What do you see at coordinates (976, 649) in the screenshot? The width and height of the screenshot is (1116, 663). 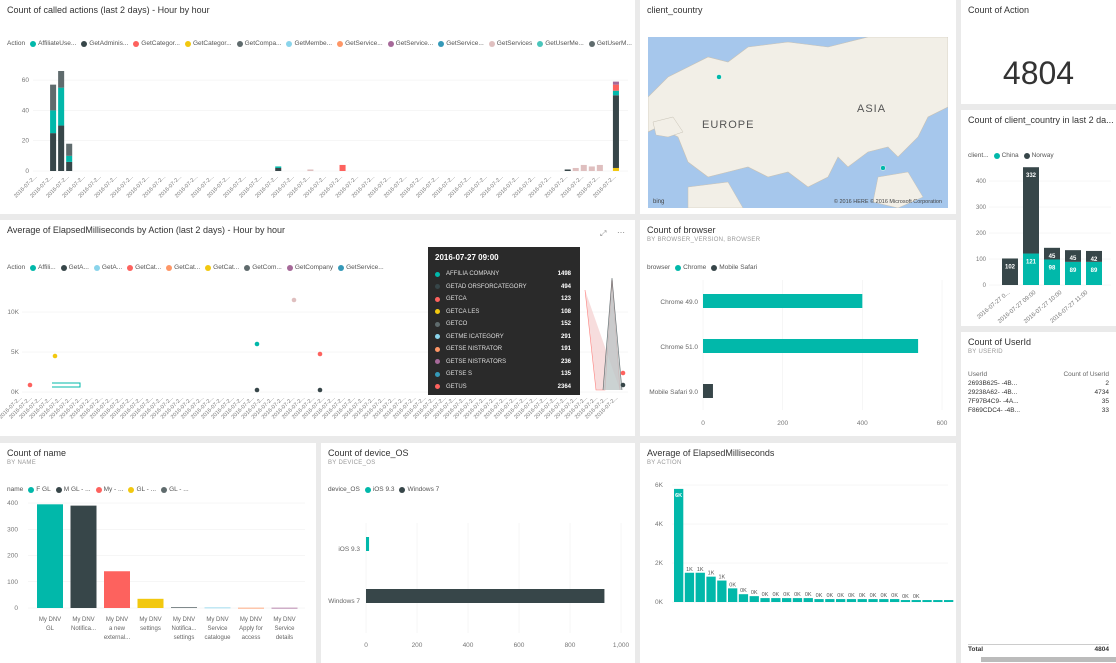 I see `total-label: Total` at bounding box center [976, 649].